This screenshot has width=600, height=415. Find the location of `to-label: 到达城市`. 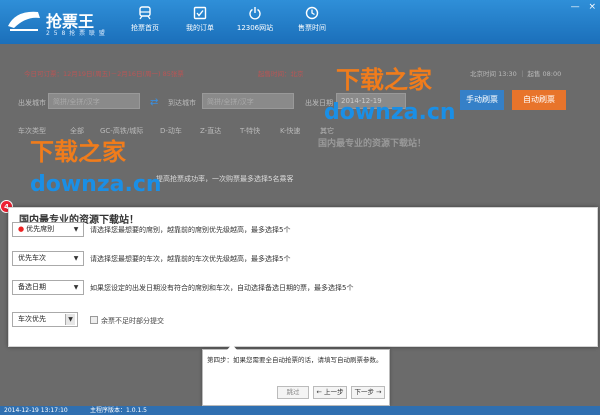

to-label: 到达城市 is located at coordinates (182, 103).